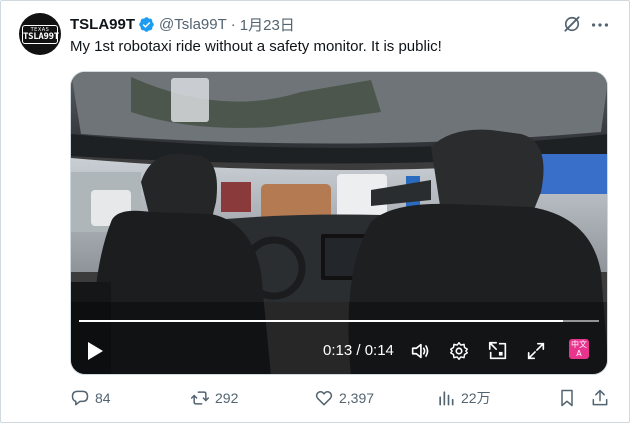 The width and height of the screenshot is (630, 423). Describe the element at coordinates (200, 398) in the screenshot. I see `repost-icon` at that location.